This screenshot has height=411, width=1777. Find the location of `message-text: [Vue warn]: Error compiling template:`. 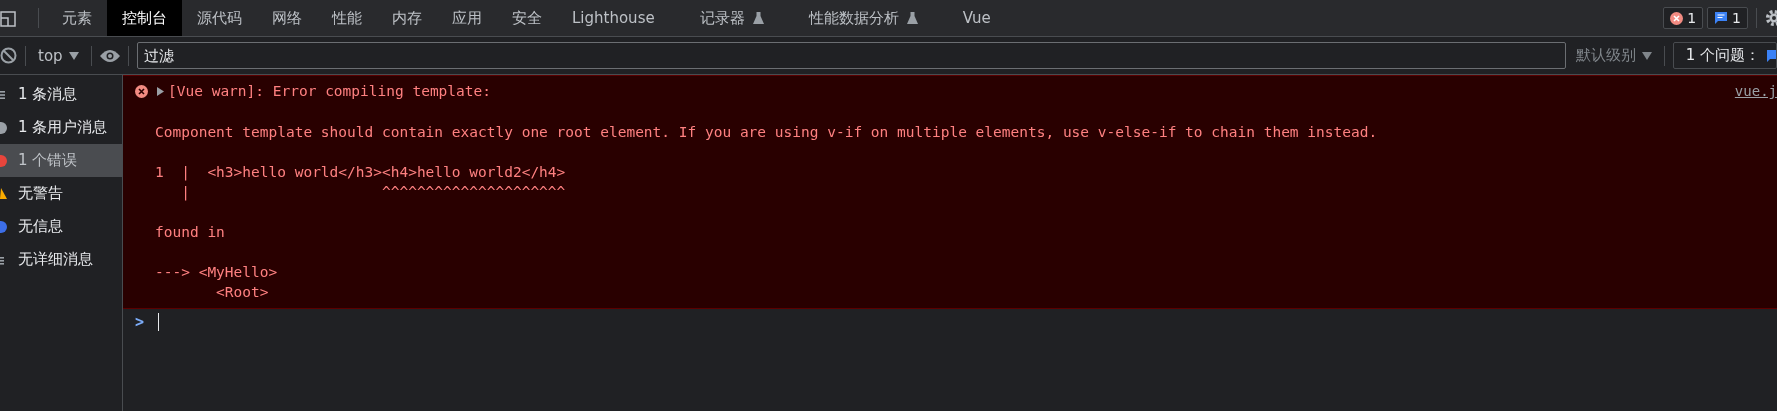

message-text: [Vue warn]: Error compiling template: is located at coordinates (329, 91).